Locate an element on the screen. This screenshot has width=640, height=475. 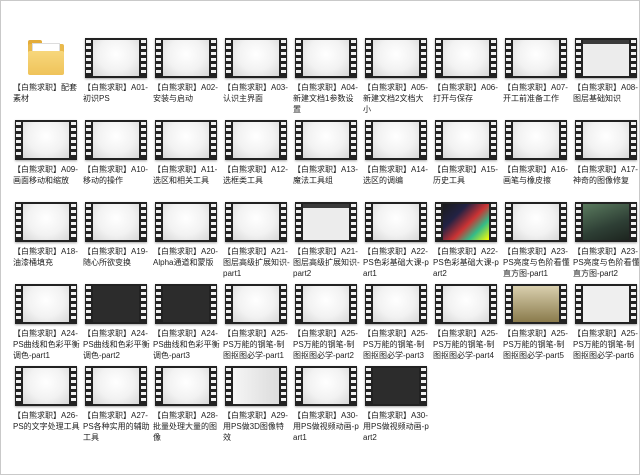
file-name-label: 【白熊求职】A19-随心所欲变换 is located at coordinates (115, 257).